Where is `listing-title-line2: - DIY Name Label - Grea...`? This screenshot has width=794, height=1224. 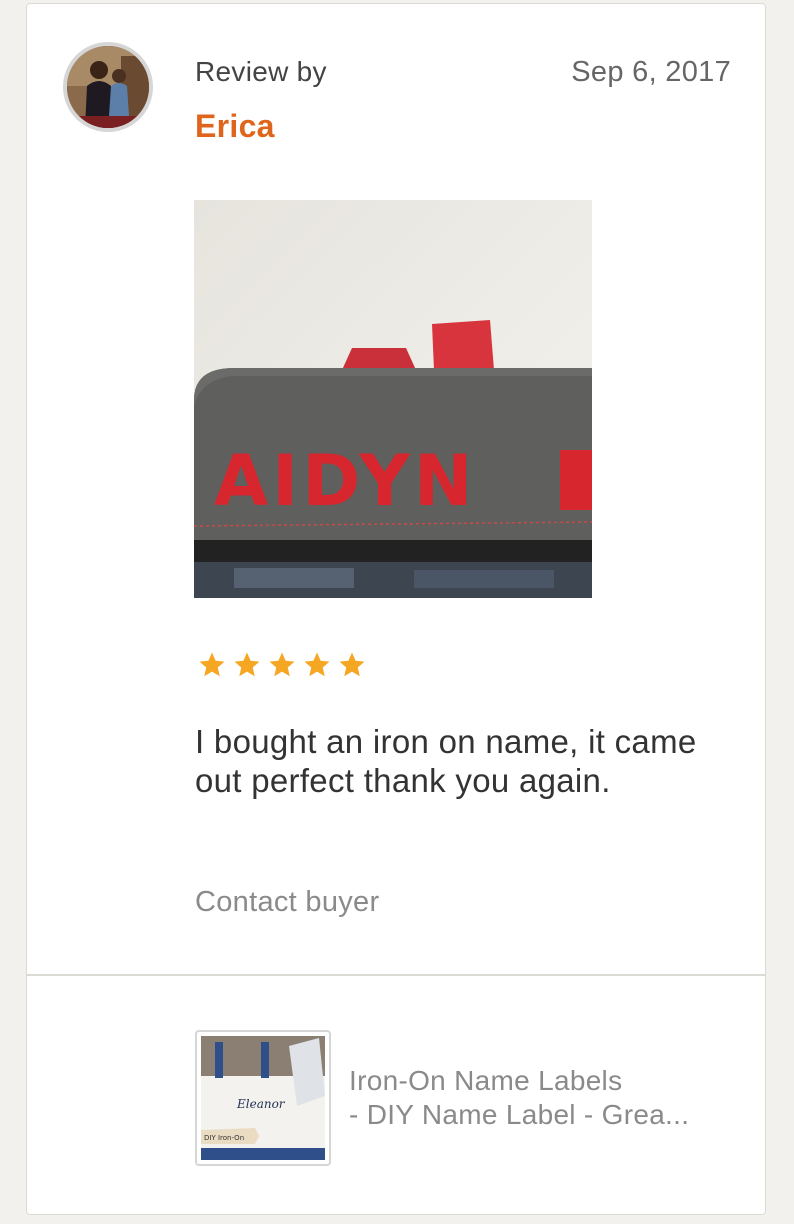 listing-title-line2: - DIY Name Label - Grea... is located at coordinates (519, 1114).